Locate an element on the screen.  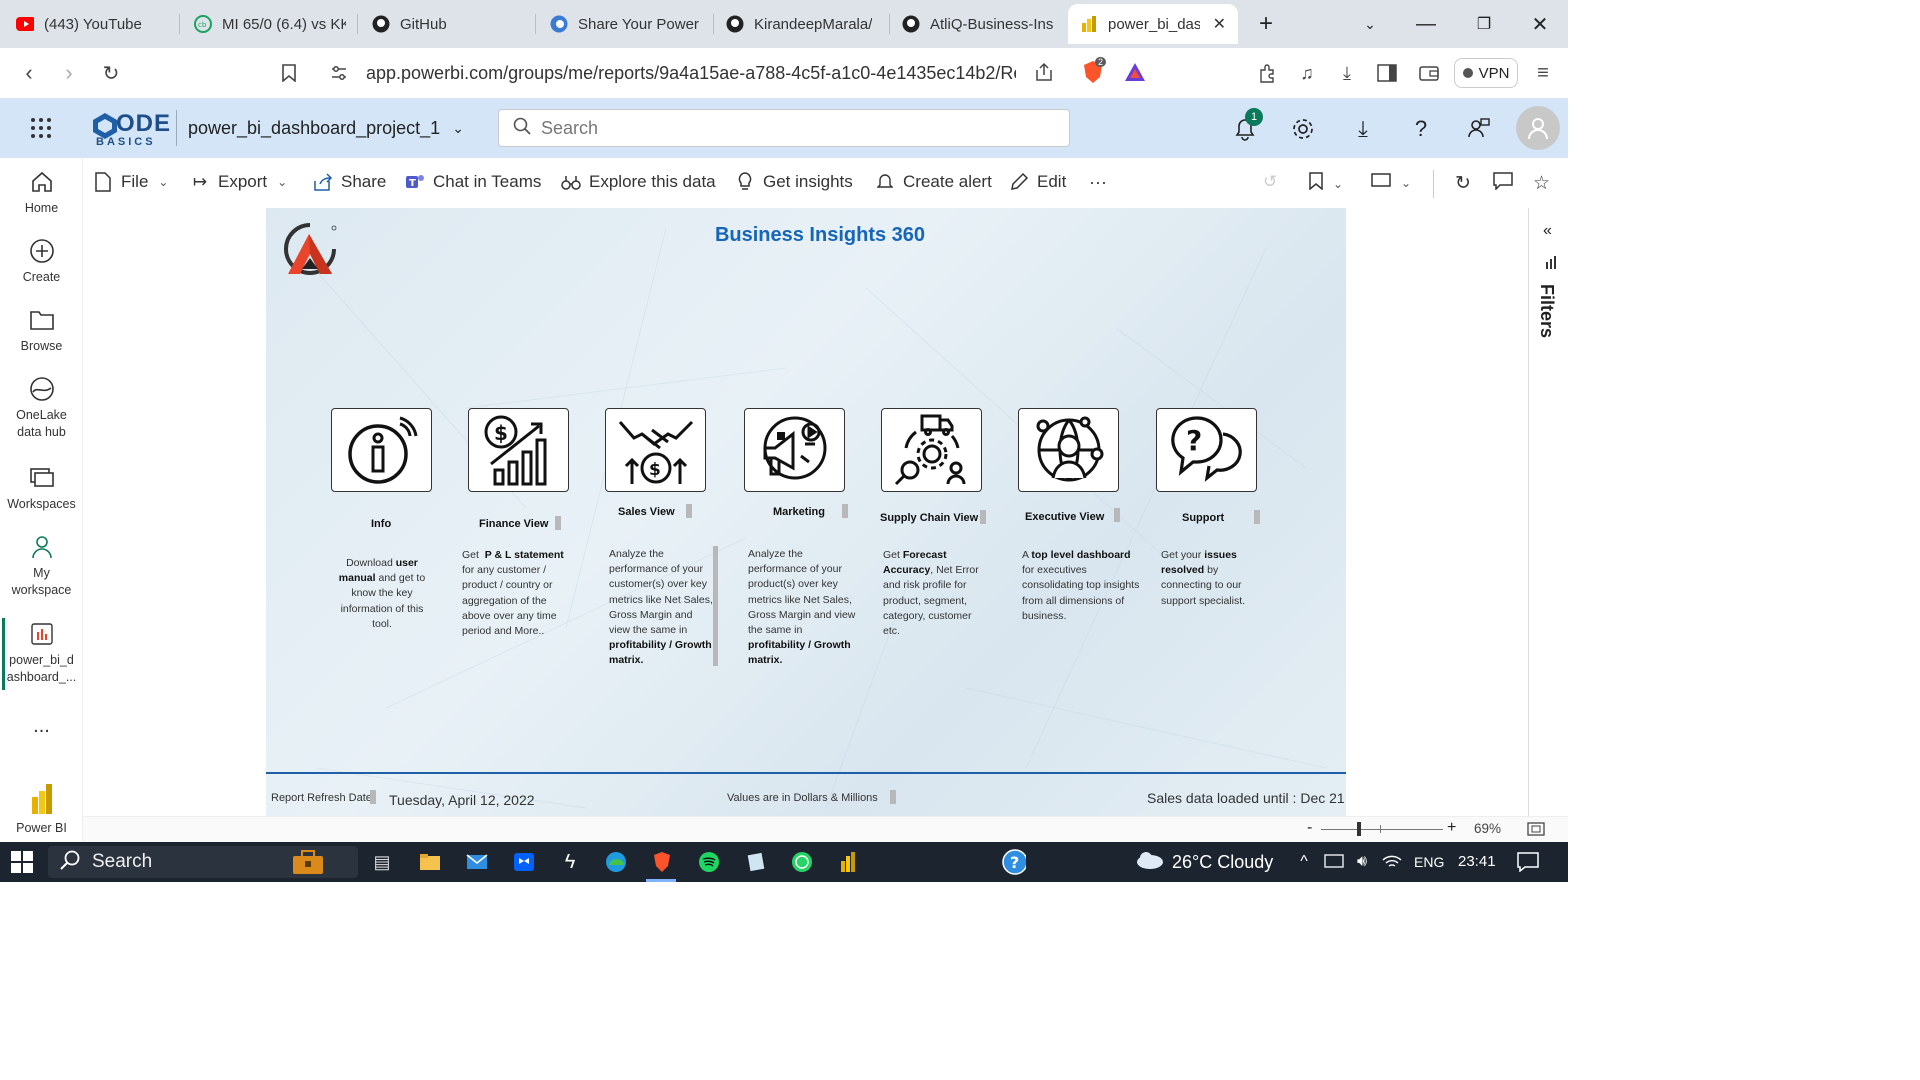
reset-icon: ↺ is located at coordinates (1270, 182).